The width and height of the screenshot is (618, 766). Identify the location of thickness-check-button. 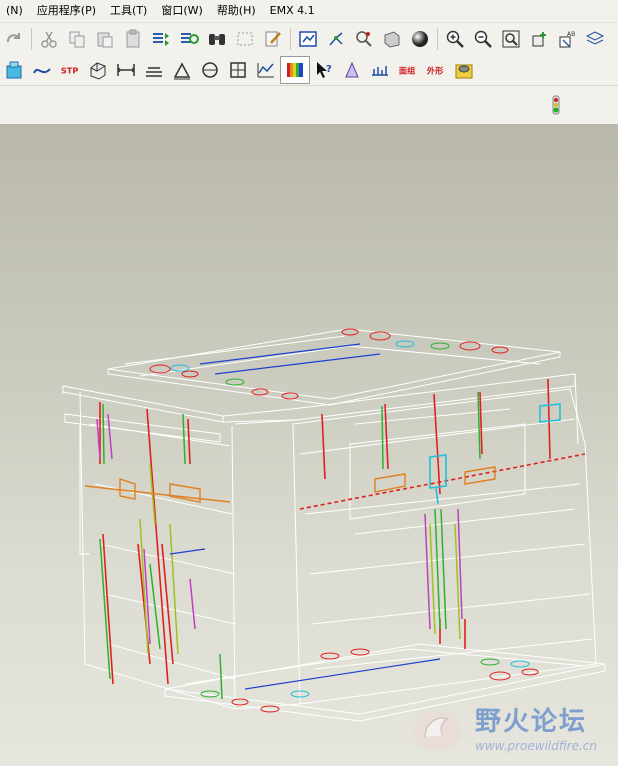
(380, 70).